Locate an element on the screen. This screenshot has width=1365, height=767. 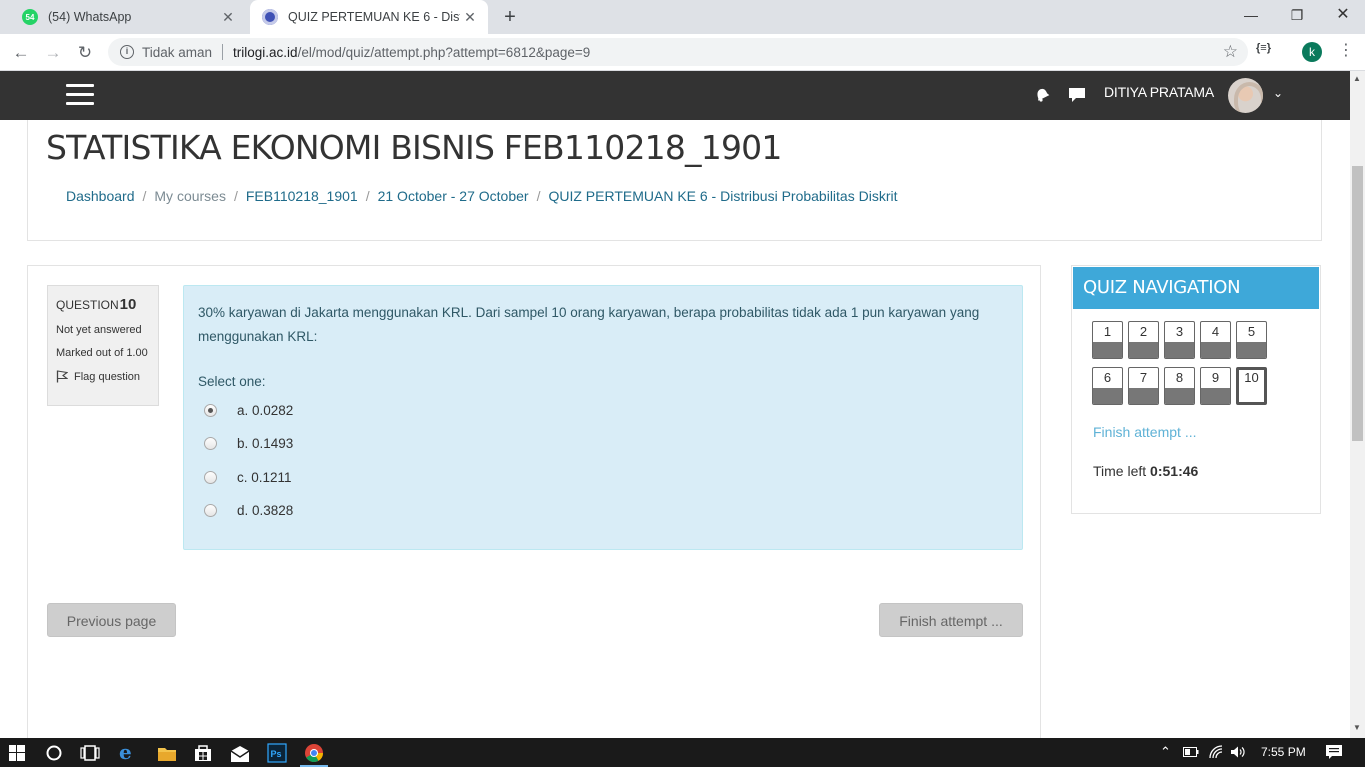
answer-label: b. 0.1493 is located at coordinates (265, 443).